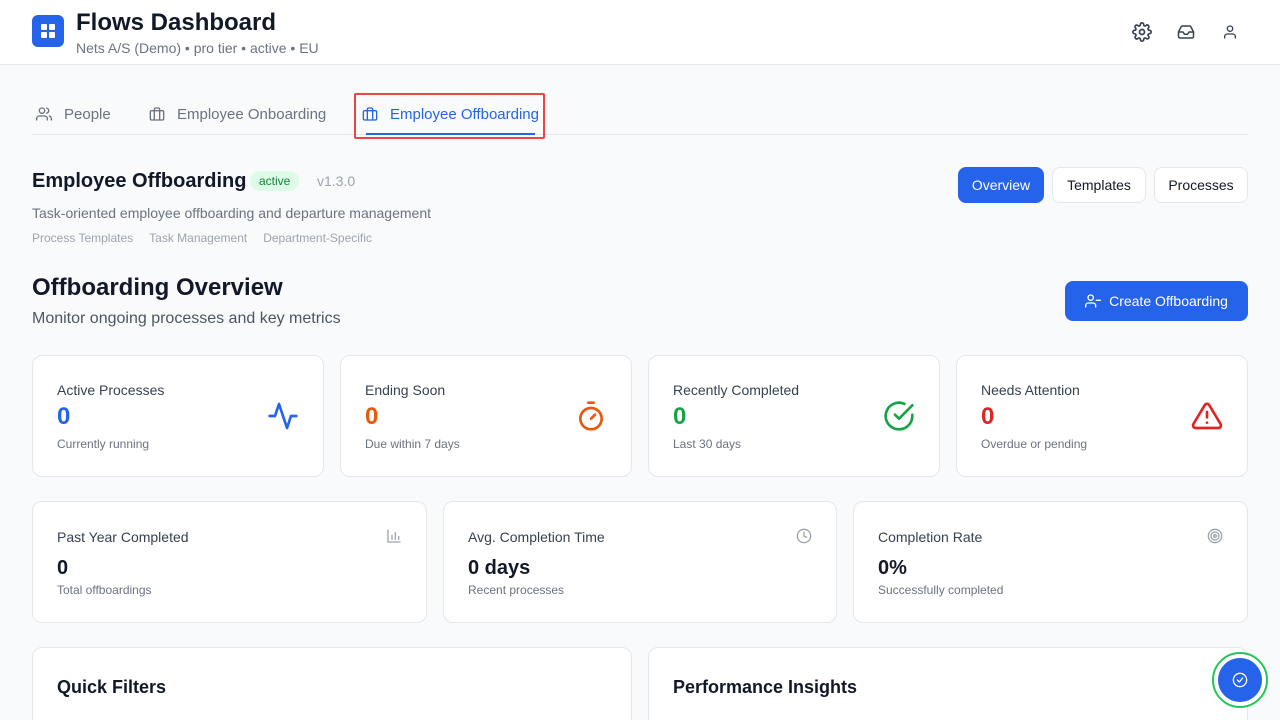 Image resolution: width=1280 pixels, height=720 pixels. What do you see at coordinates (87, 114) in the screenshot?
I see `tab-label: People` at bounding box center [87, 114].